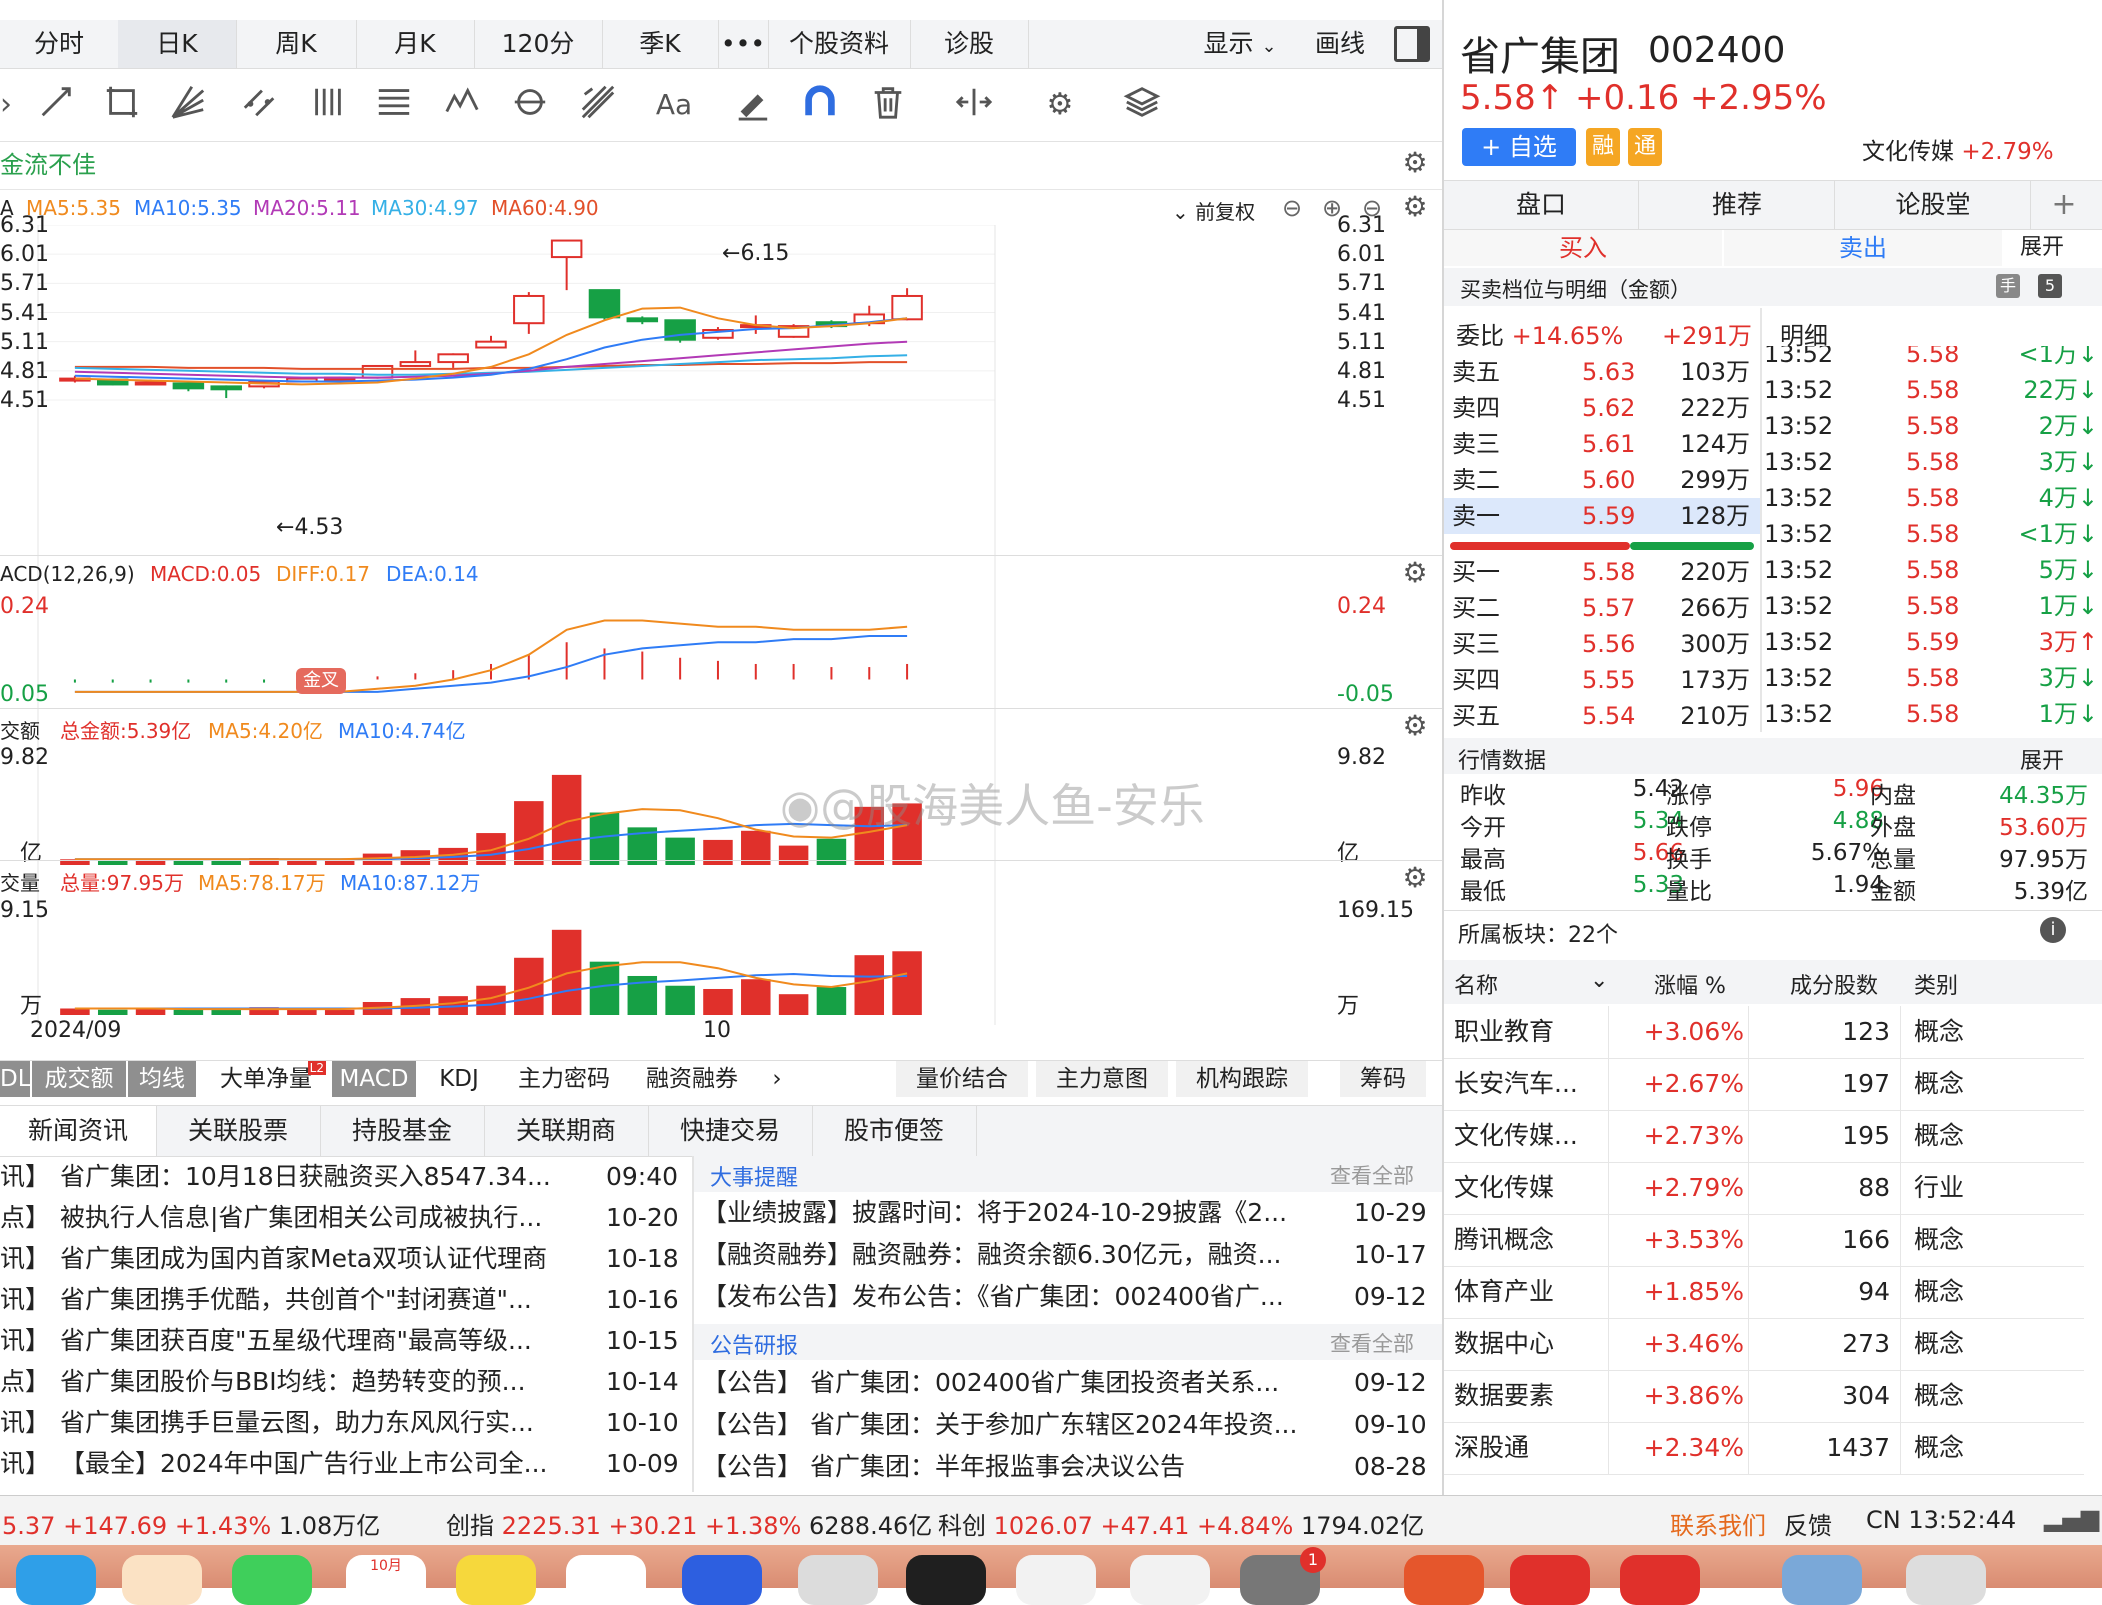  What do you see at coordinates (345, 1299) in the screenshot?
I see `news-row: 讯】 省广集团携手优酷，共创首个"封闭赛道"... 10-16` at bounding box center [345, 1299].